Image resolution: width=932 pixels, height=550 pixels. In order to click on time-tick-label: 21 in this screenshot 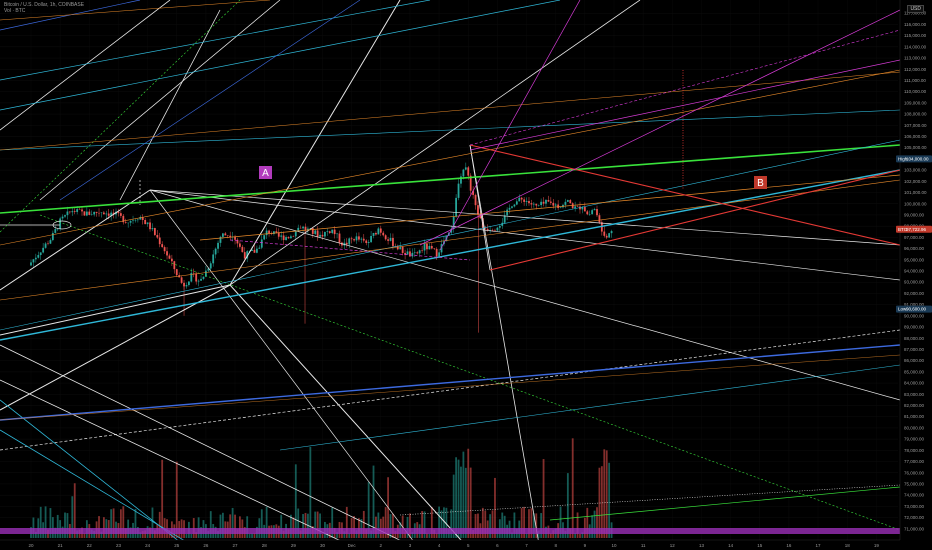, I will do `click(61, 545)`.